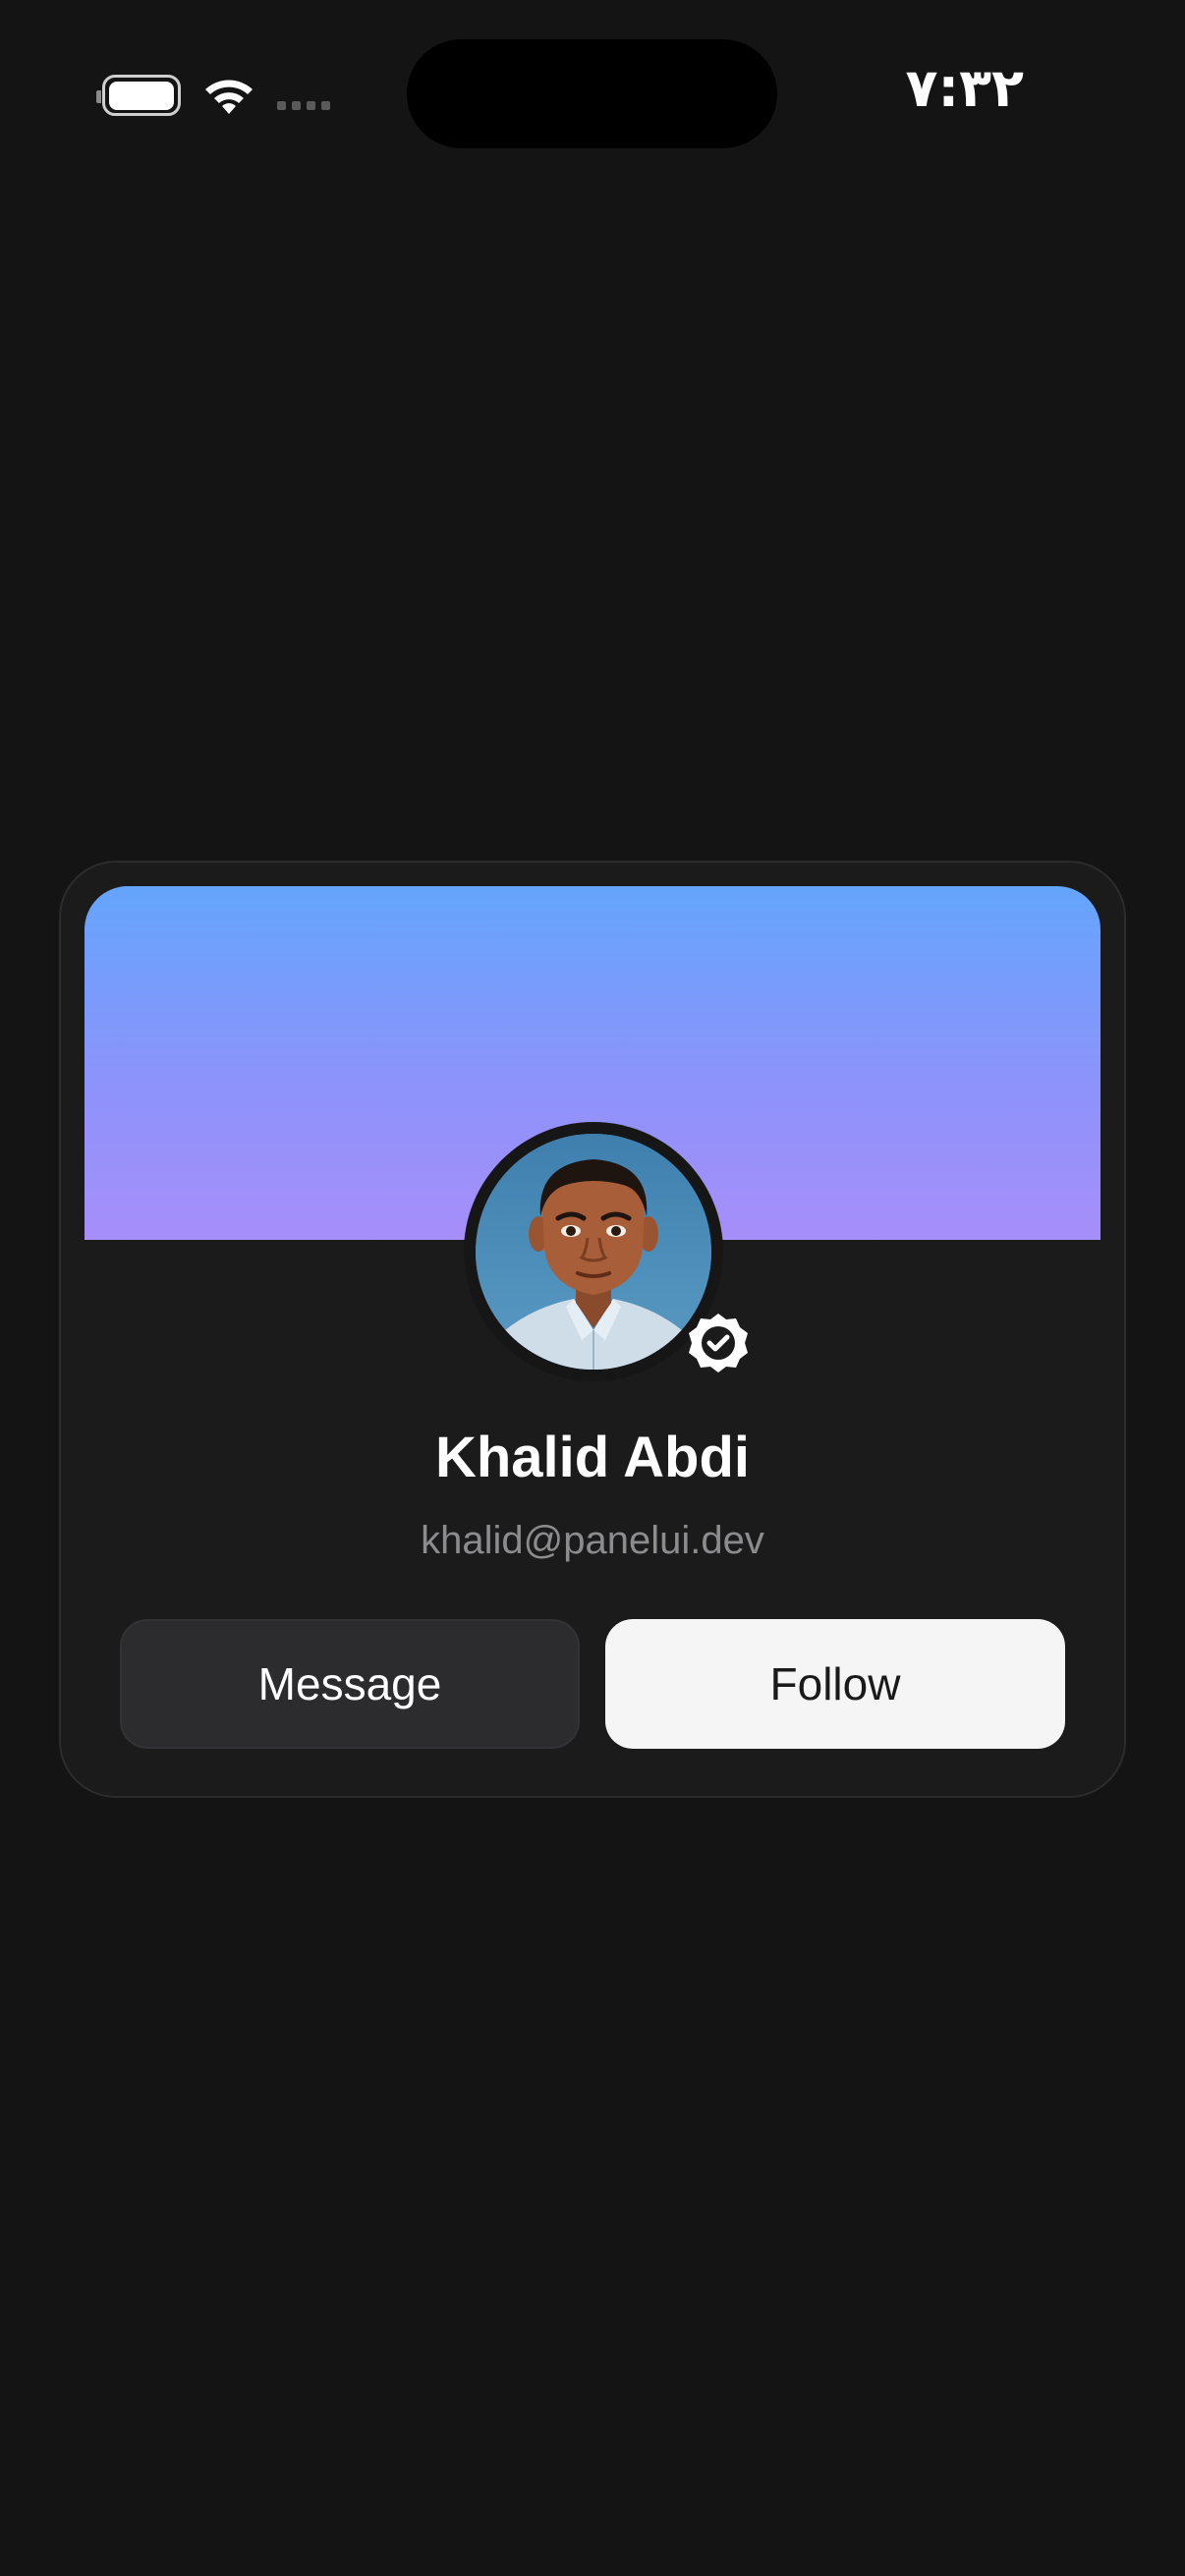 This screenshot has height=2576, width=1185. I want to click on status-bar-time: ۷:۳۲, so click(965, 88).